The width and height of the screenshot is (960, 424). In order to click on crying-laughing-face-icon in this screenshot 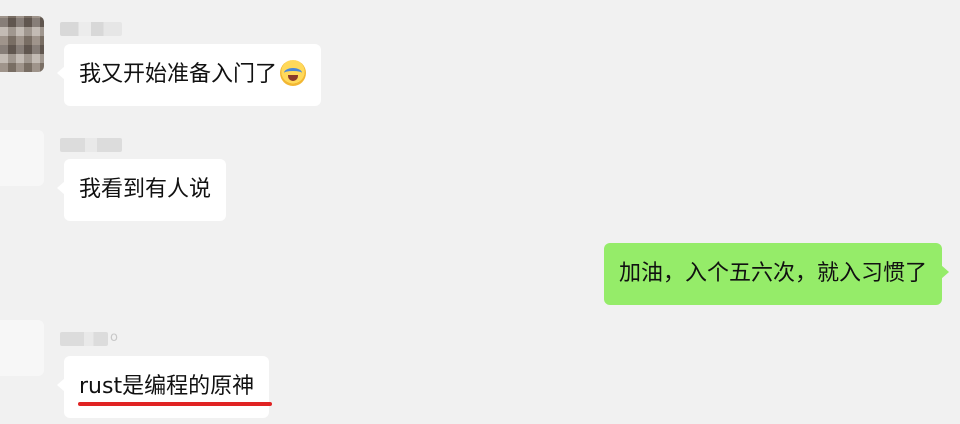, I will do `click(293, 73)`.